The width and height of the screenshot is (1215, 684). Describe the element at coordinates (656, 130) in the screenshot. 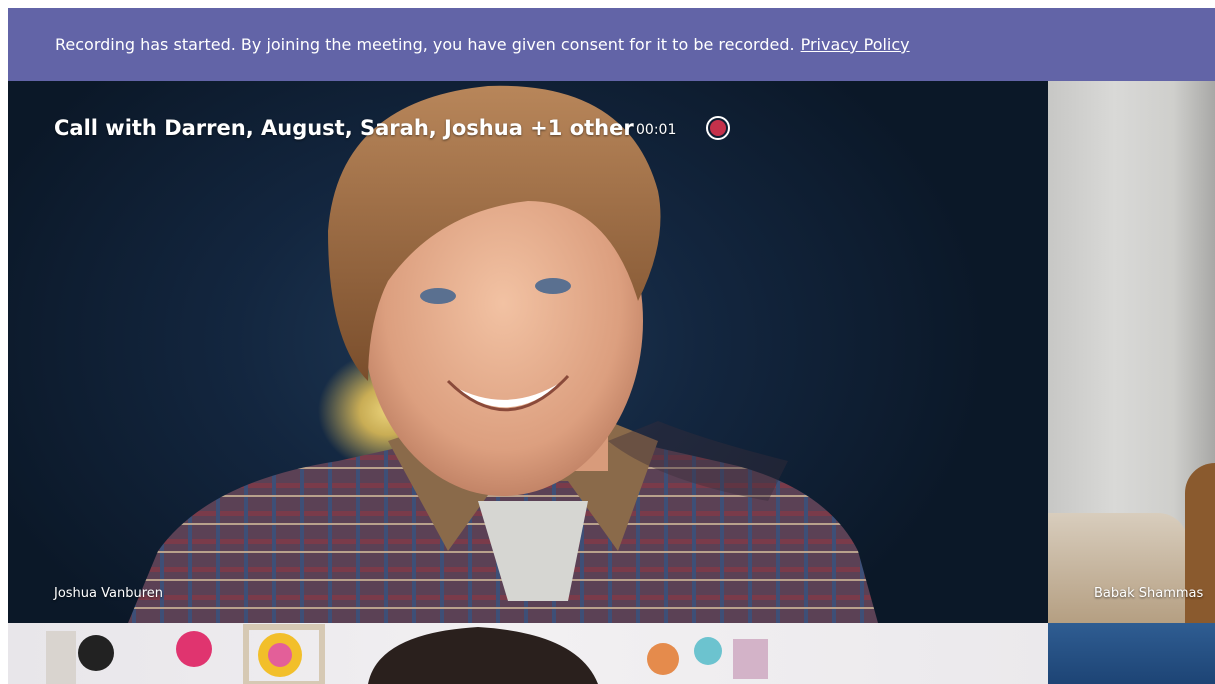

I see `call-timer: 00:01` at that location.